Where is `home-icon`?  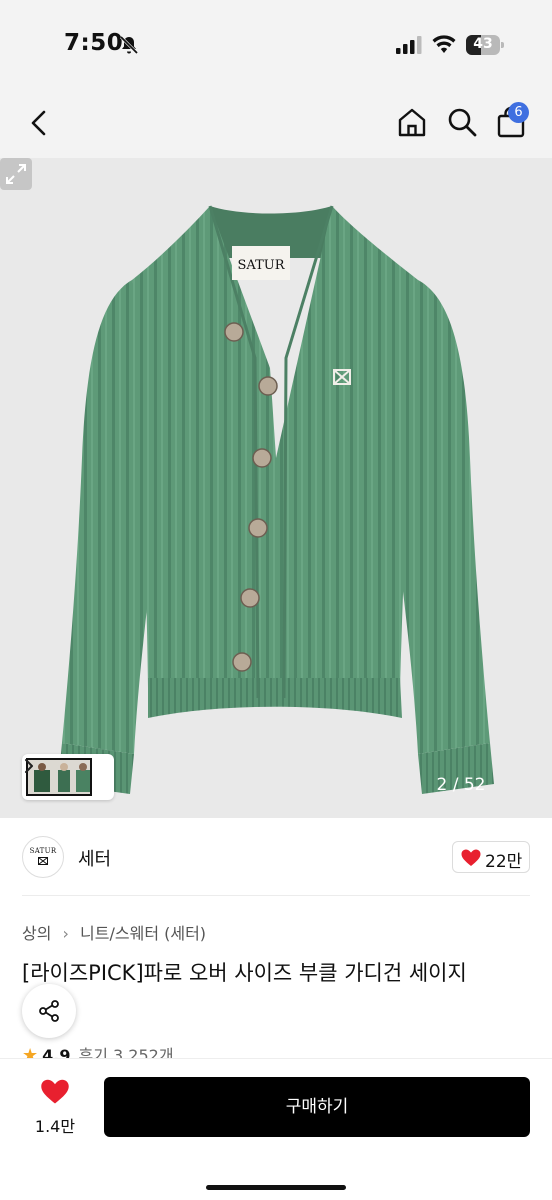 home-icon is located at coordinates (412, 122).